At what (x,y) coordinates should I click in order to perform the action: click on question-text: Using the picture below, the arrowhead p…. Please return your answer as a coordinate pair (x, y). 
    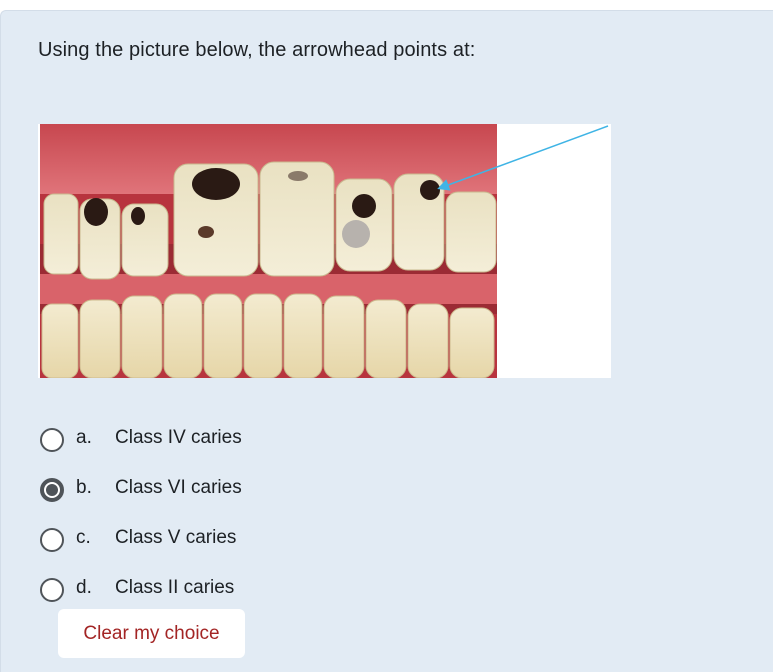
    Looking at the image, I should click on (257, 50).